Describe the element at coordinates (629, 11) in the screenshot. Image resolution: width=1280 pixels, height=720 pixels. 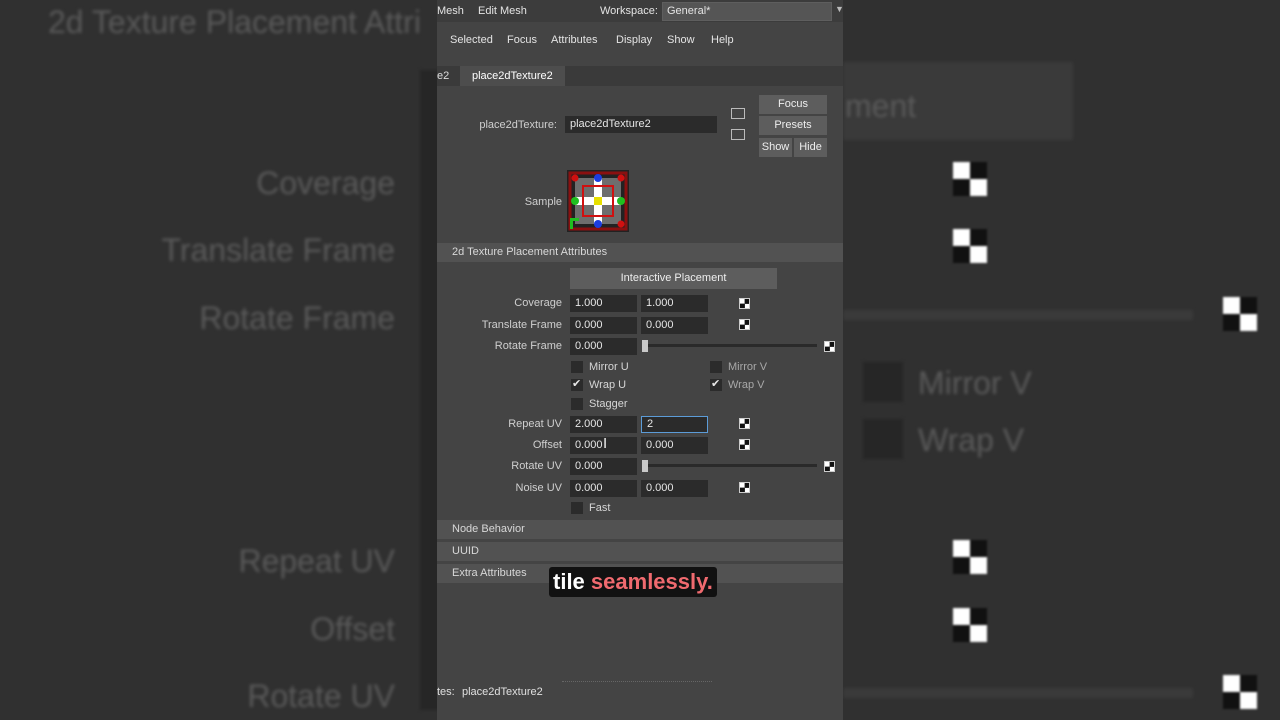
I see `workspace-label: Workspace:` at that location.